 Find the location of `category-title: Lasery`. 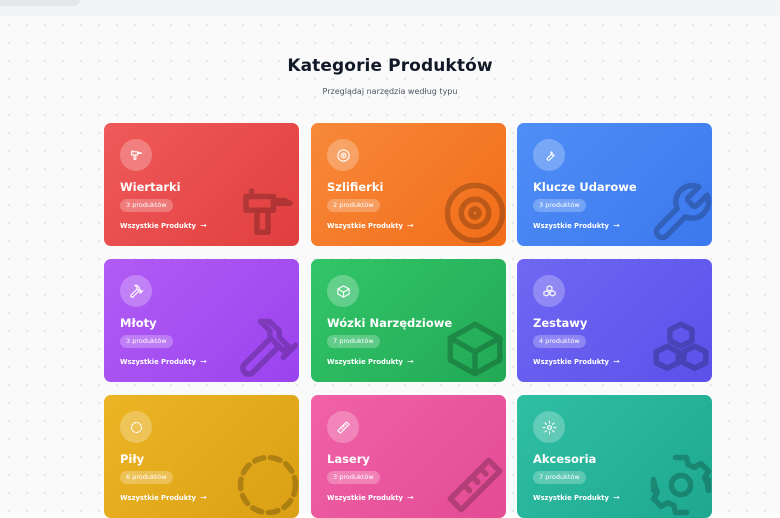

category-title: Lasery is located at coordinates (348, 459).